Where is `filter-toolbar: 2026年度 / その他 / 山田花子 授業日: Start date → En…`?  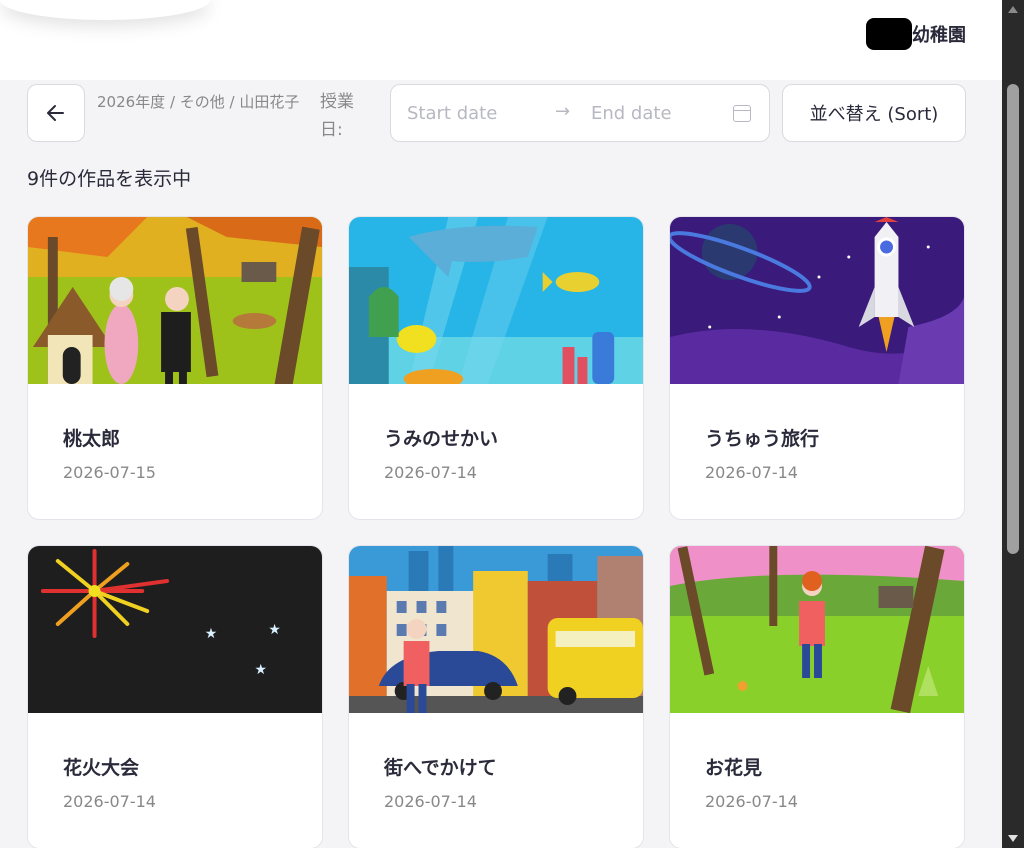
filter-toolbar: 2026年度 / その他 / 山田花子 授業日: Start date → En… is located at coordinates (497, 114).